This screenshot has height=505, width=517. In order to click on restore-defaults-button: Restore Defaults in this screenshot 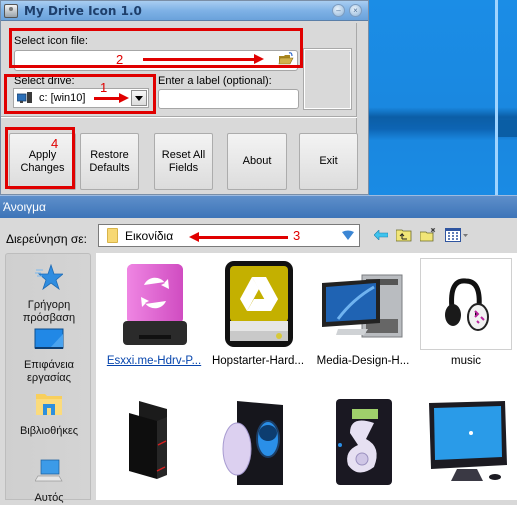, I will do `click(109, 161)`.